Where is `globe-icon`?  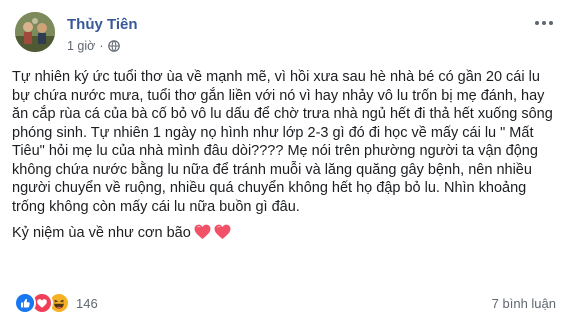
globe-icon is located at coordinates (113, 46).